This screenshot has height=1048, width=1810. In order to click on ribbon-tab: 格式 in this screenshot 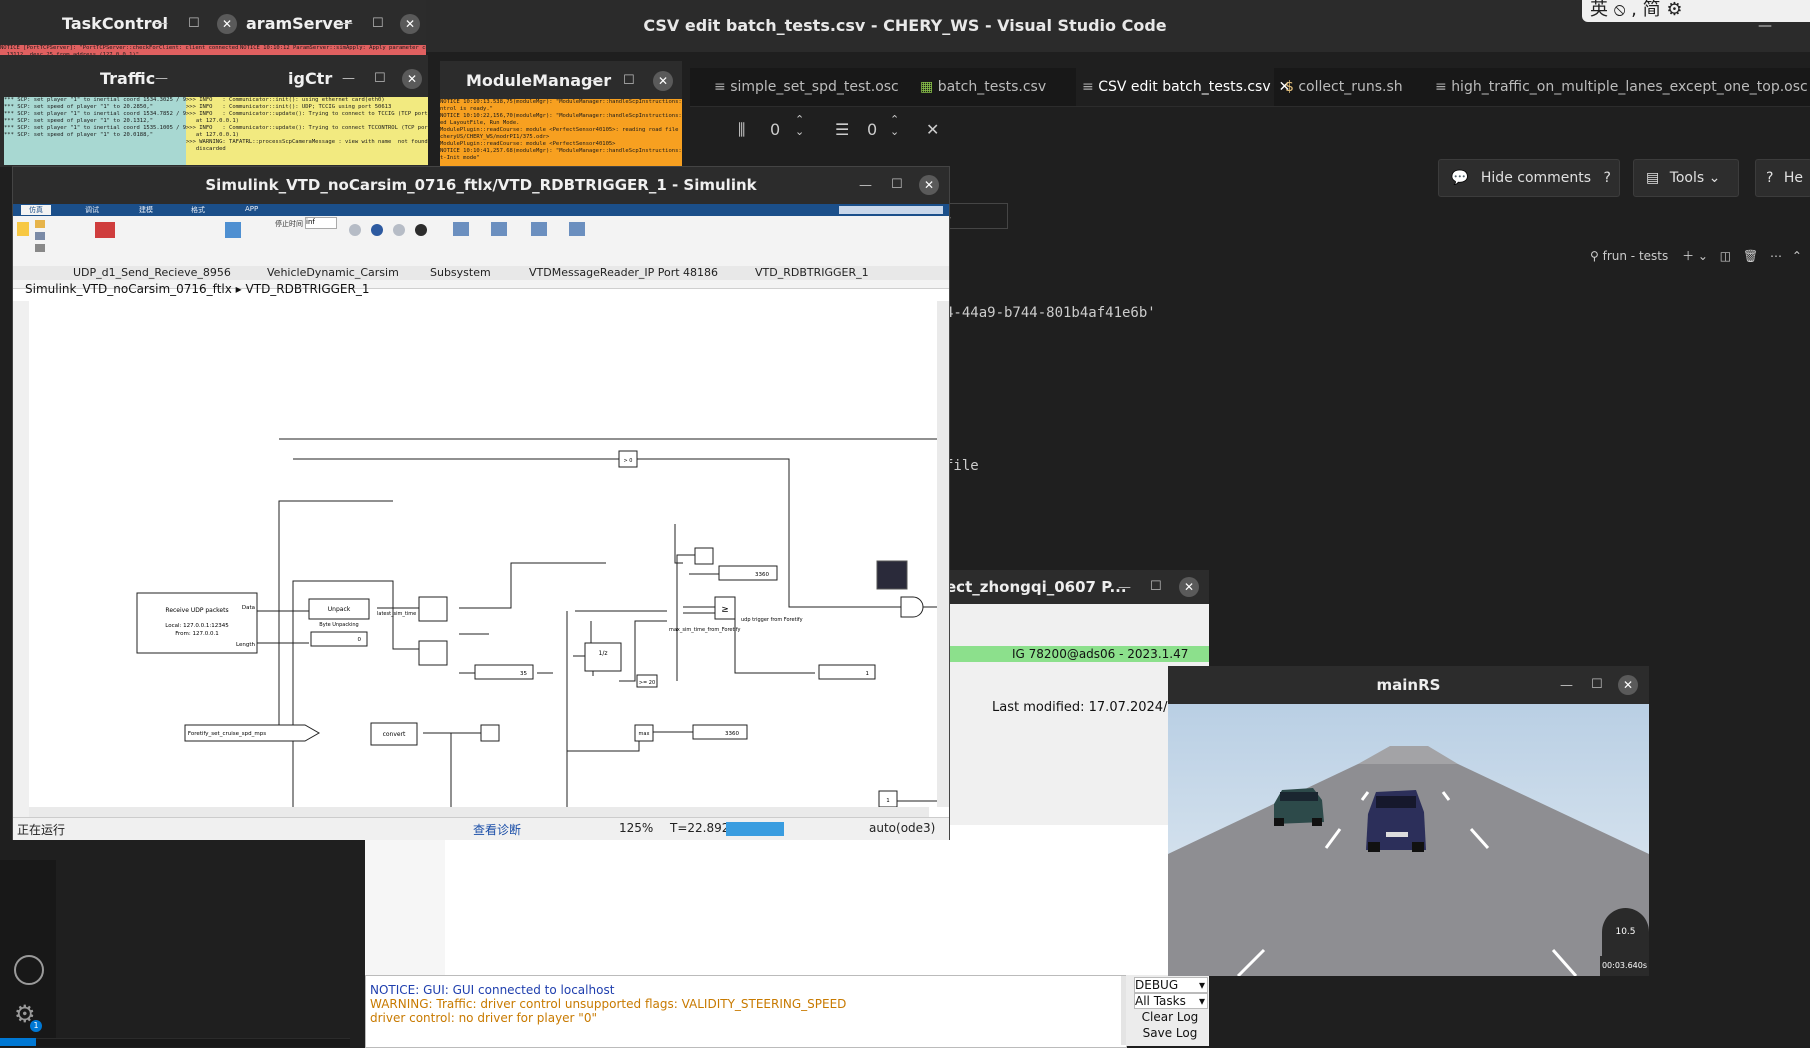, I will do `click(198, 210)`.